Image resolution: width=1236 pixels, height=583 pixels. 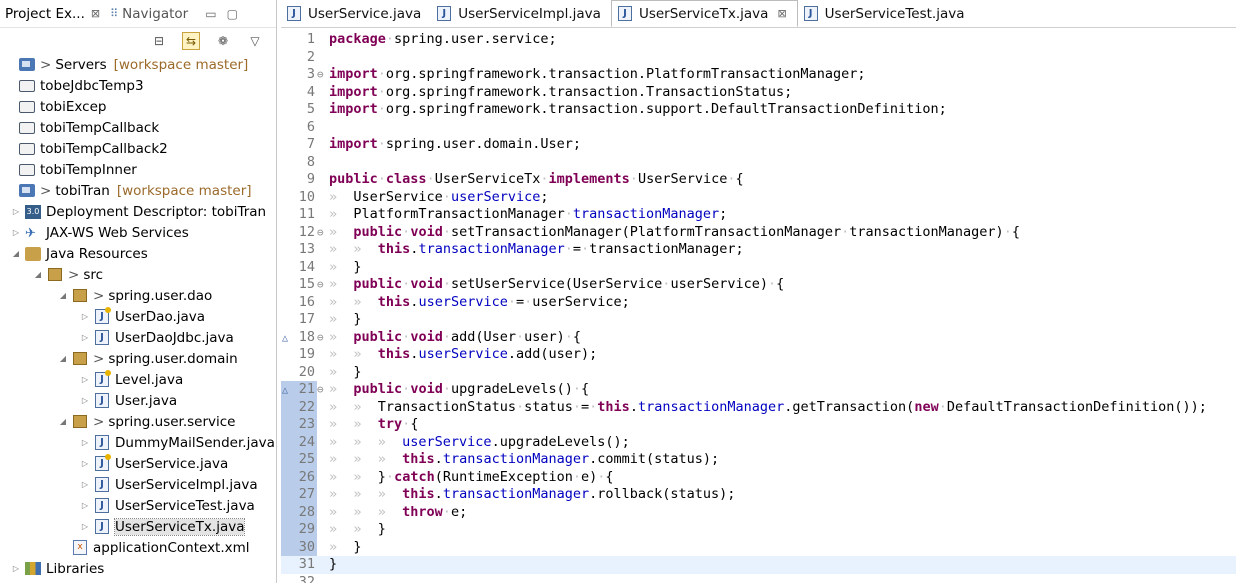 What do you see at coordinates (52, 14) in the screenshot?
I see `tab-project-explorer: Project Ex... ⊠` at bounding box center [52, 14].